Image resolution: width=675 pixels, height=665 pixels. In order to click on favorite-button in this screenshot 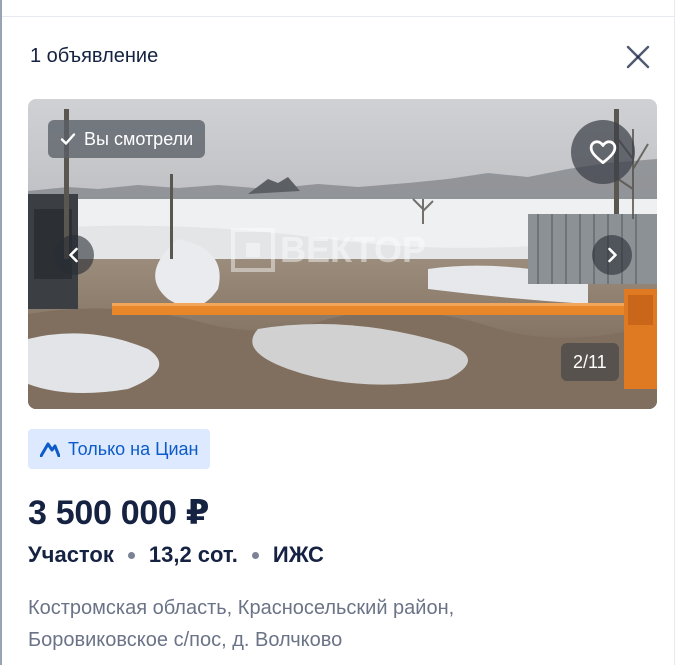, I will do `click(603, 152)`.